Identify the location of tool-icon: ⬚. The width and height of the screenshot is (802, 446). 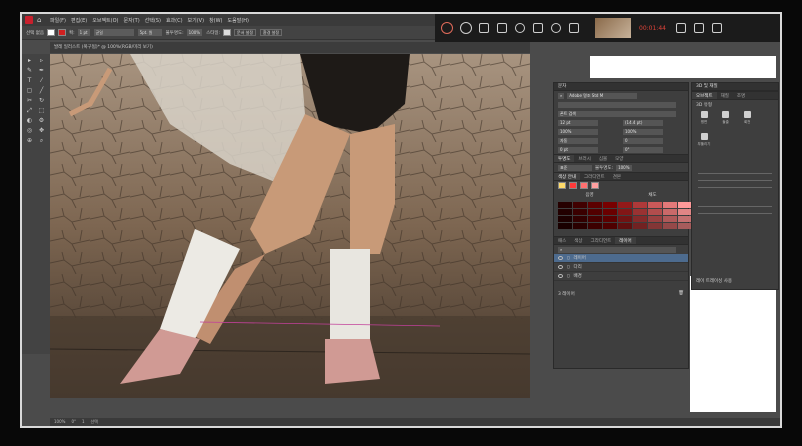
(41, 110).